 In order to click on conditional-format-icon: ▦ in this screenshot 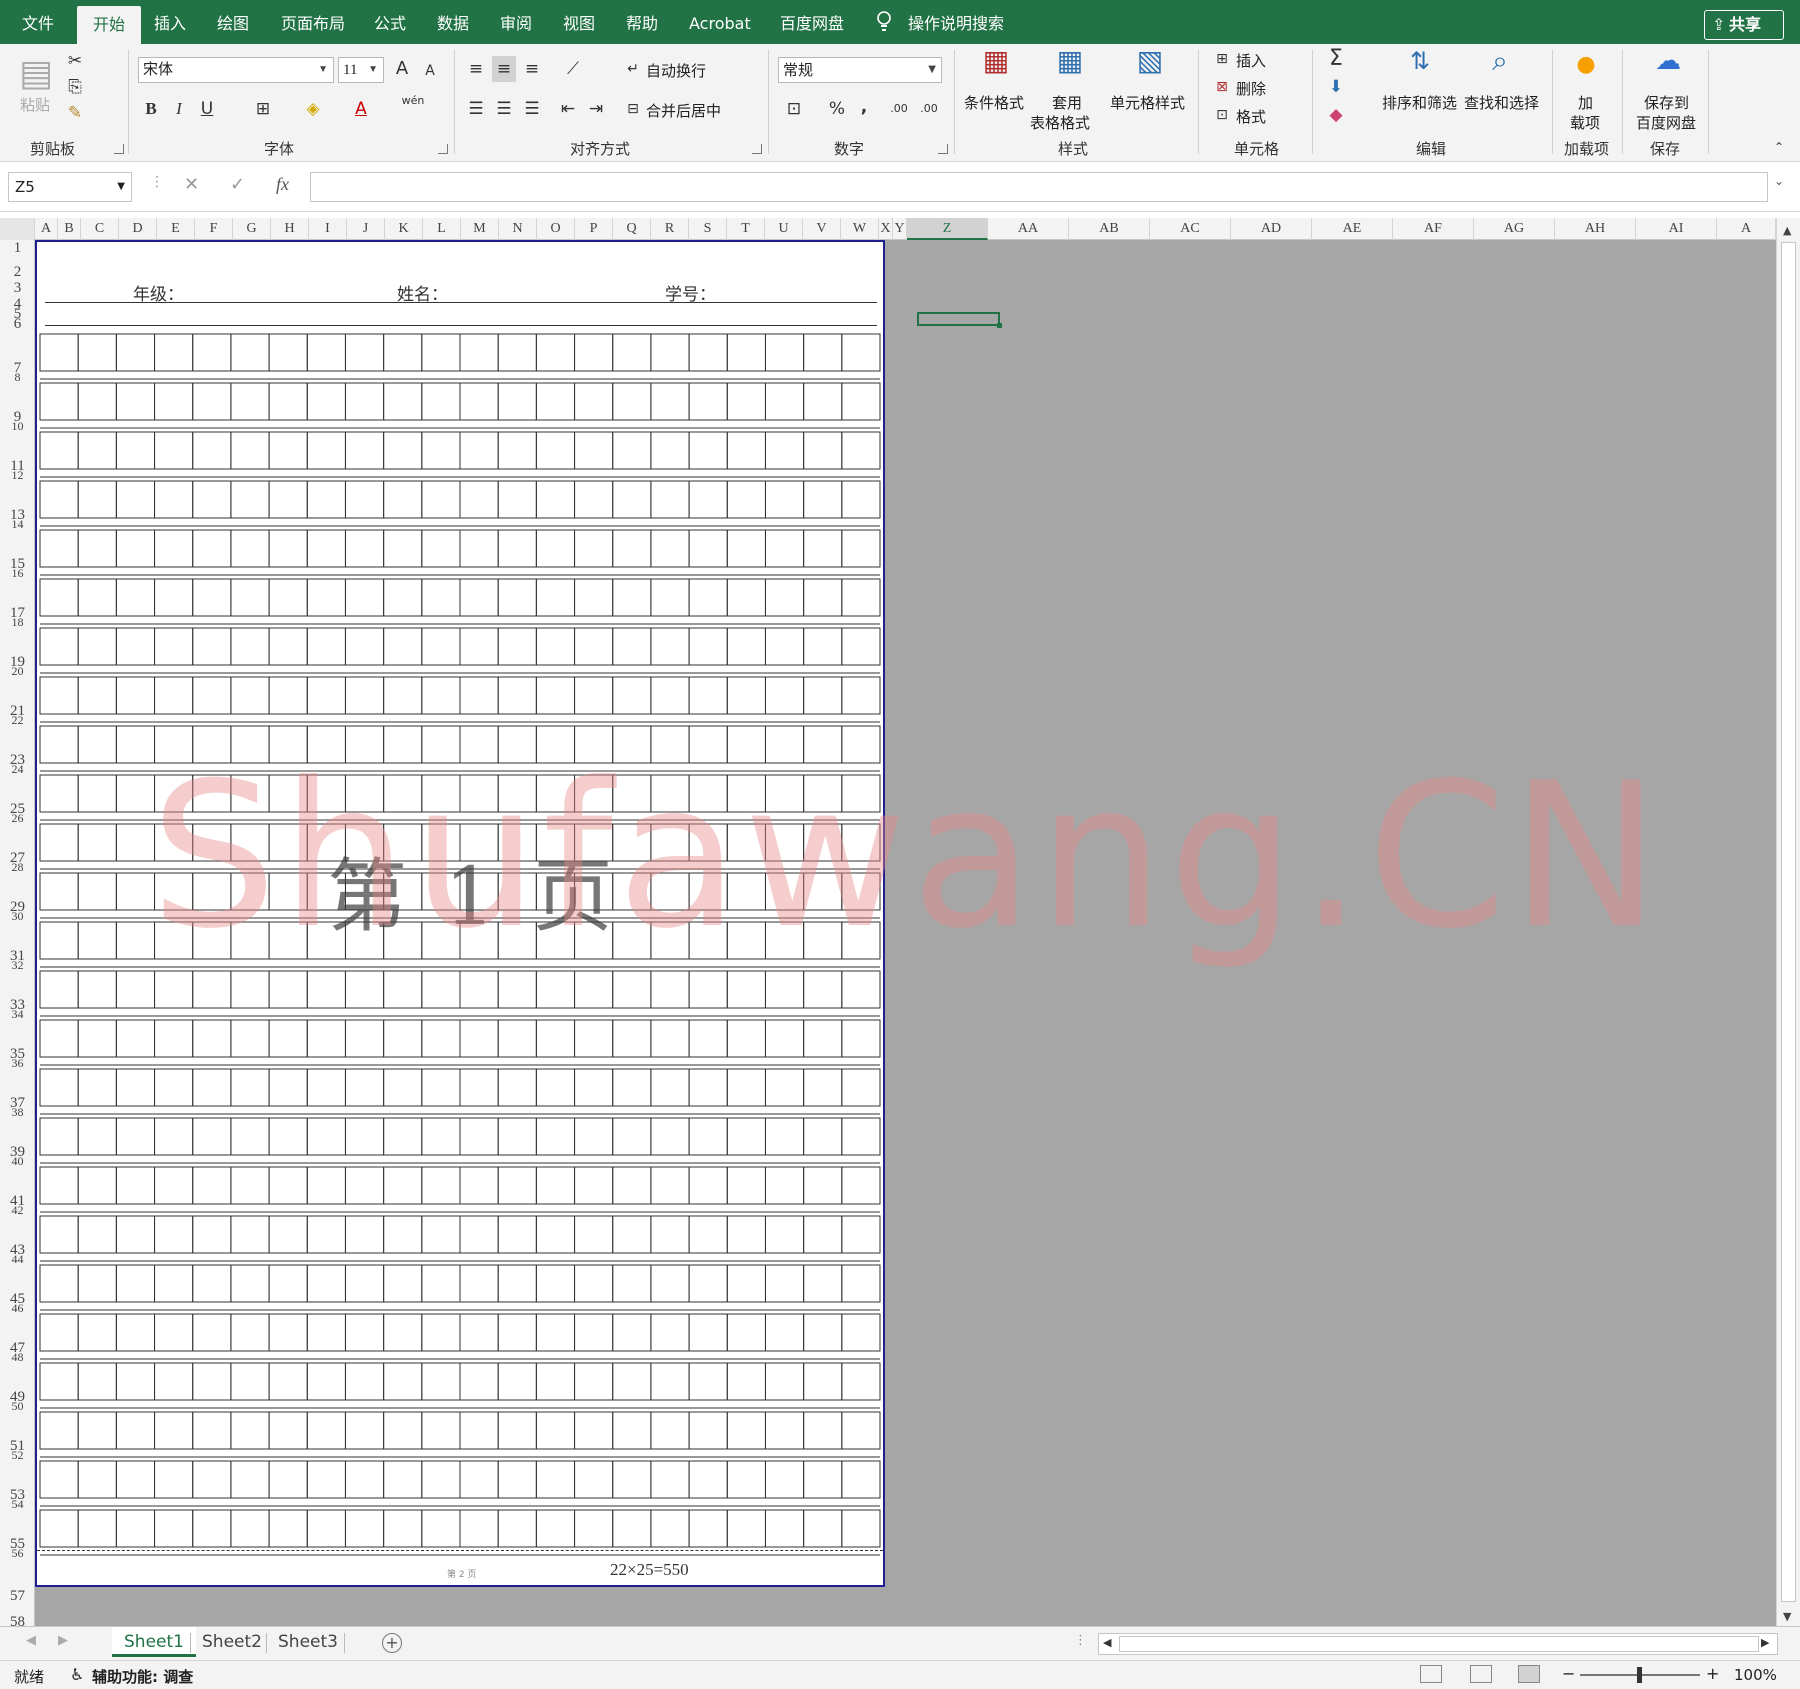, I will do `click(996, 66)`.